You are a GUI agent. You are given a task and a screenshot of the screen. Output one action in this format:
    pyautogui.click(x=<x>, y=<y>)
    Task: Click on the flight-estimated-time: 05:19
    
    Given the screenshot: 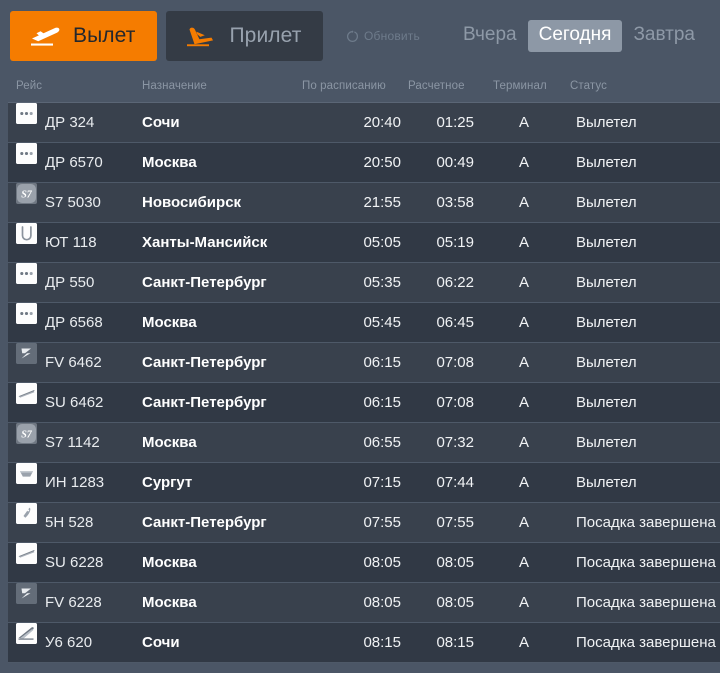 What is the action you would take?
    pyautogui.click(x=455, y=242)
    